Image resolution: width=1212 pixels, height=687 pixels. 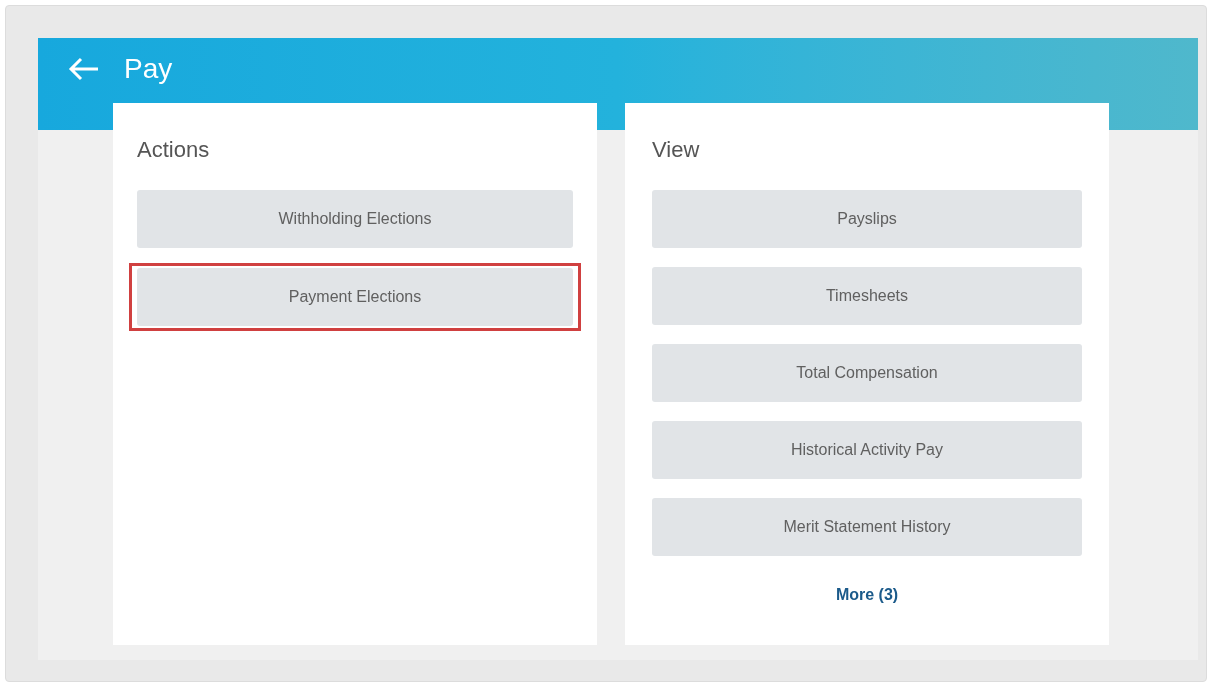 I want to click on section-heading: Actions, so click(x=174, y=150).